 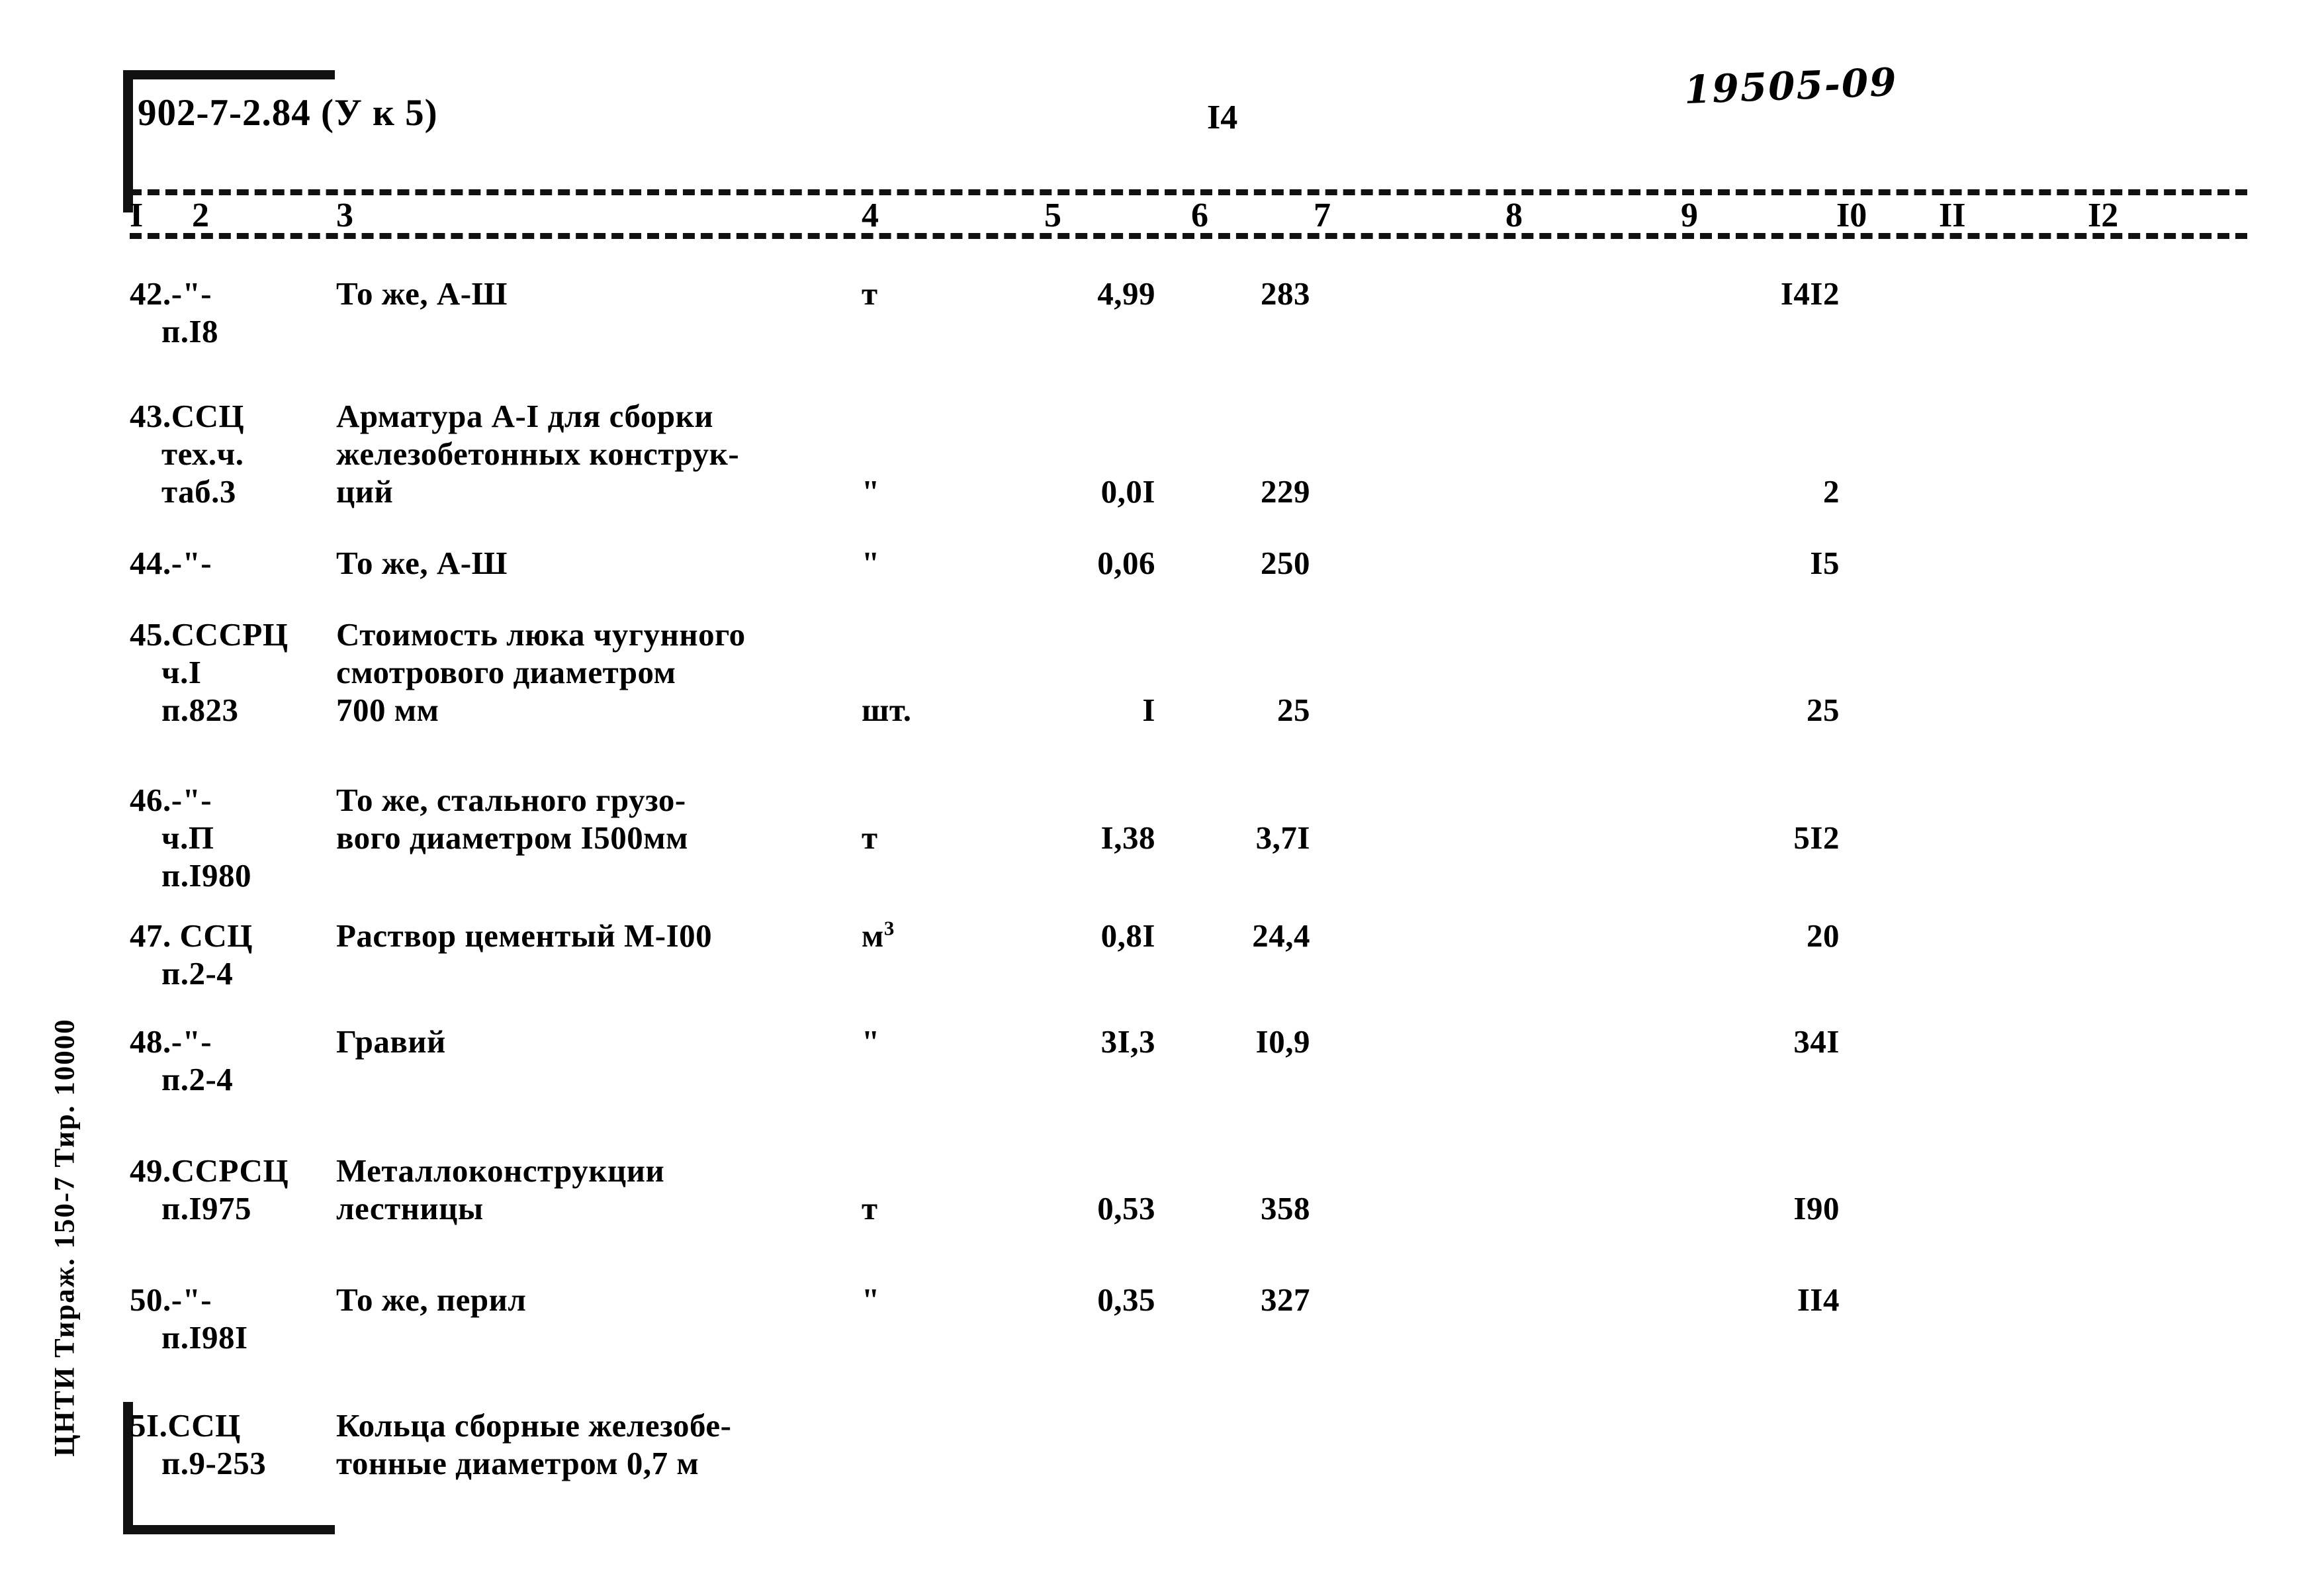 I want to click on side-imprint: ЦНТИ Тираж. 150-7 Тир. 10000, so click(x=65, y=1237).